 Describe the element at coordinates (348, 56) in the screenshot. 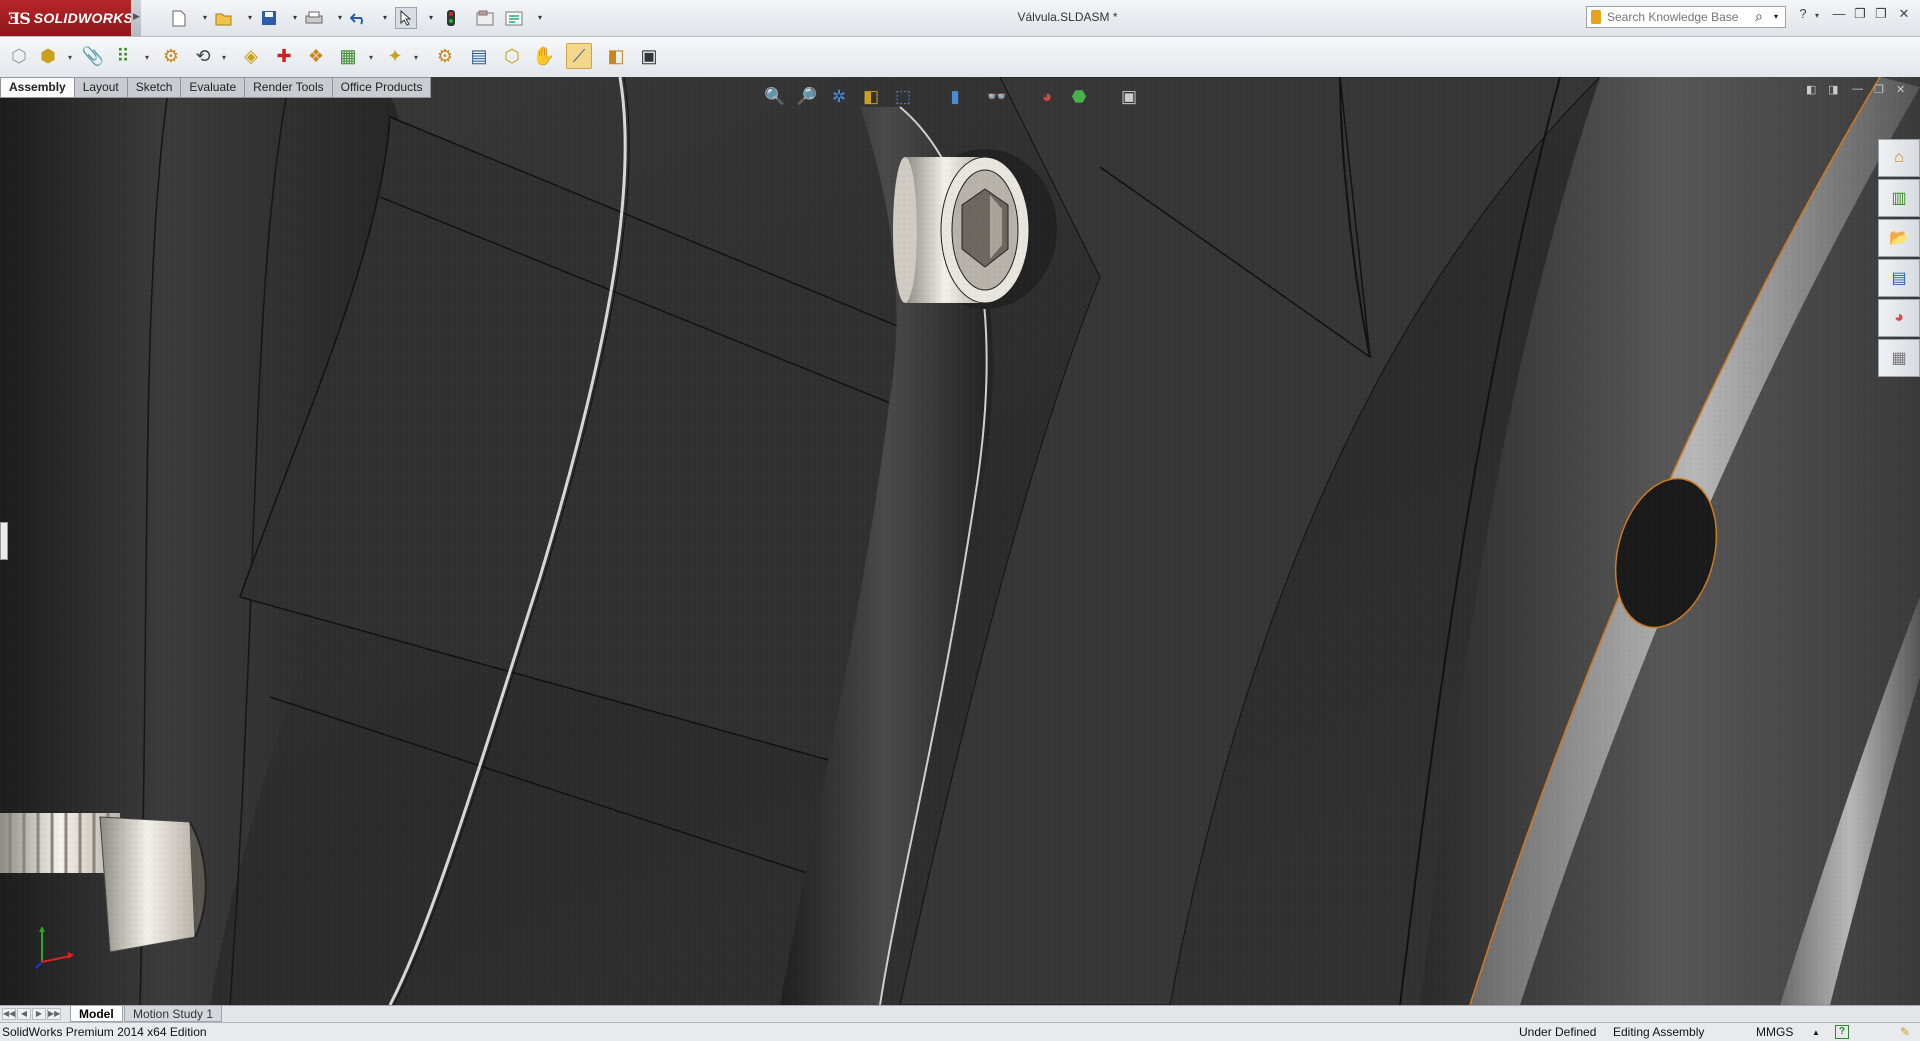

I see `new-motion-study-icon: ▦` at that location.